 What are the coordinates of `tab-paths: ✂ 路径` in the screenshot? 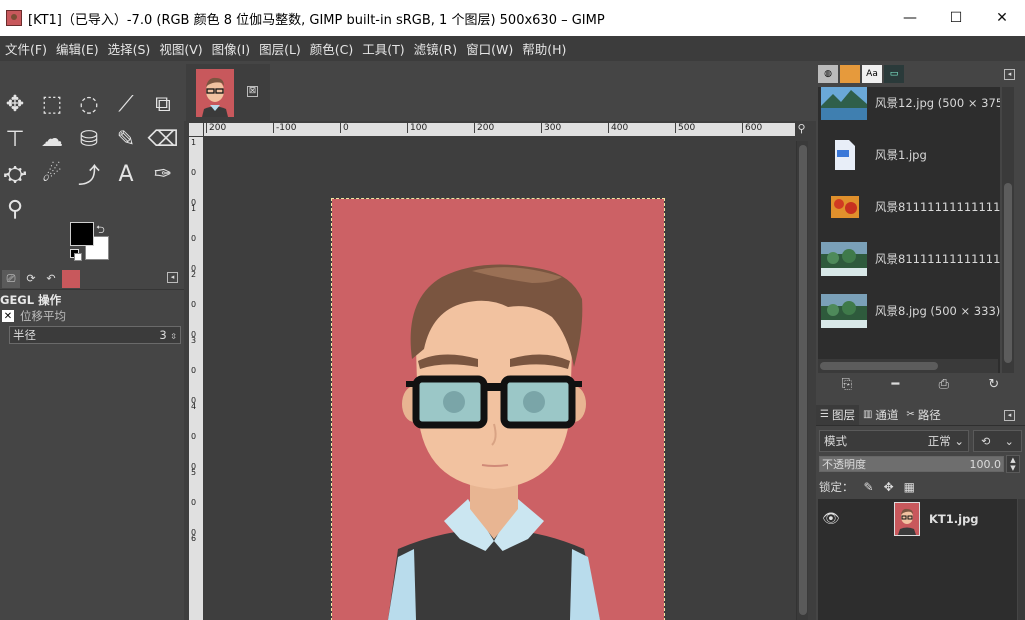 It's located at (923, 415).